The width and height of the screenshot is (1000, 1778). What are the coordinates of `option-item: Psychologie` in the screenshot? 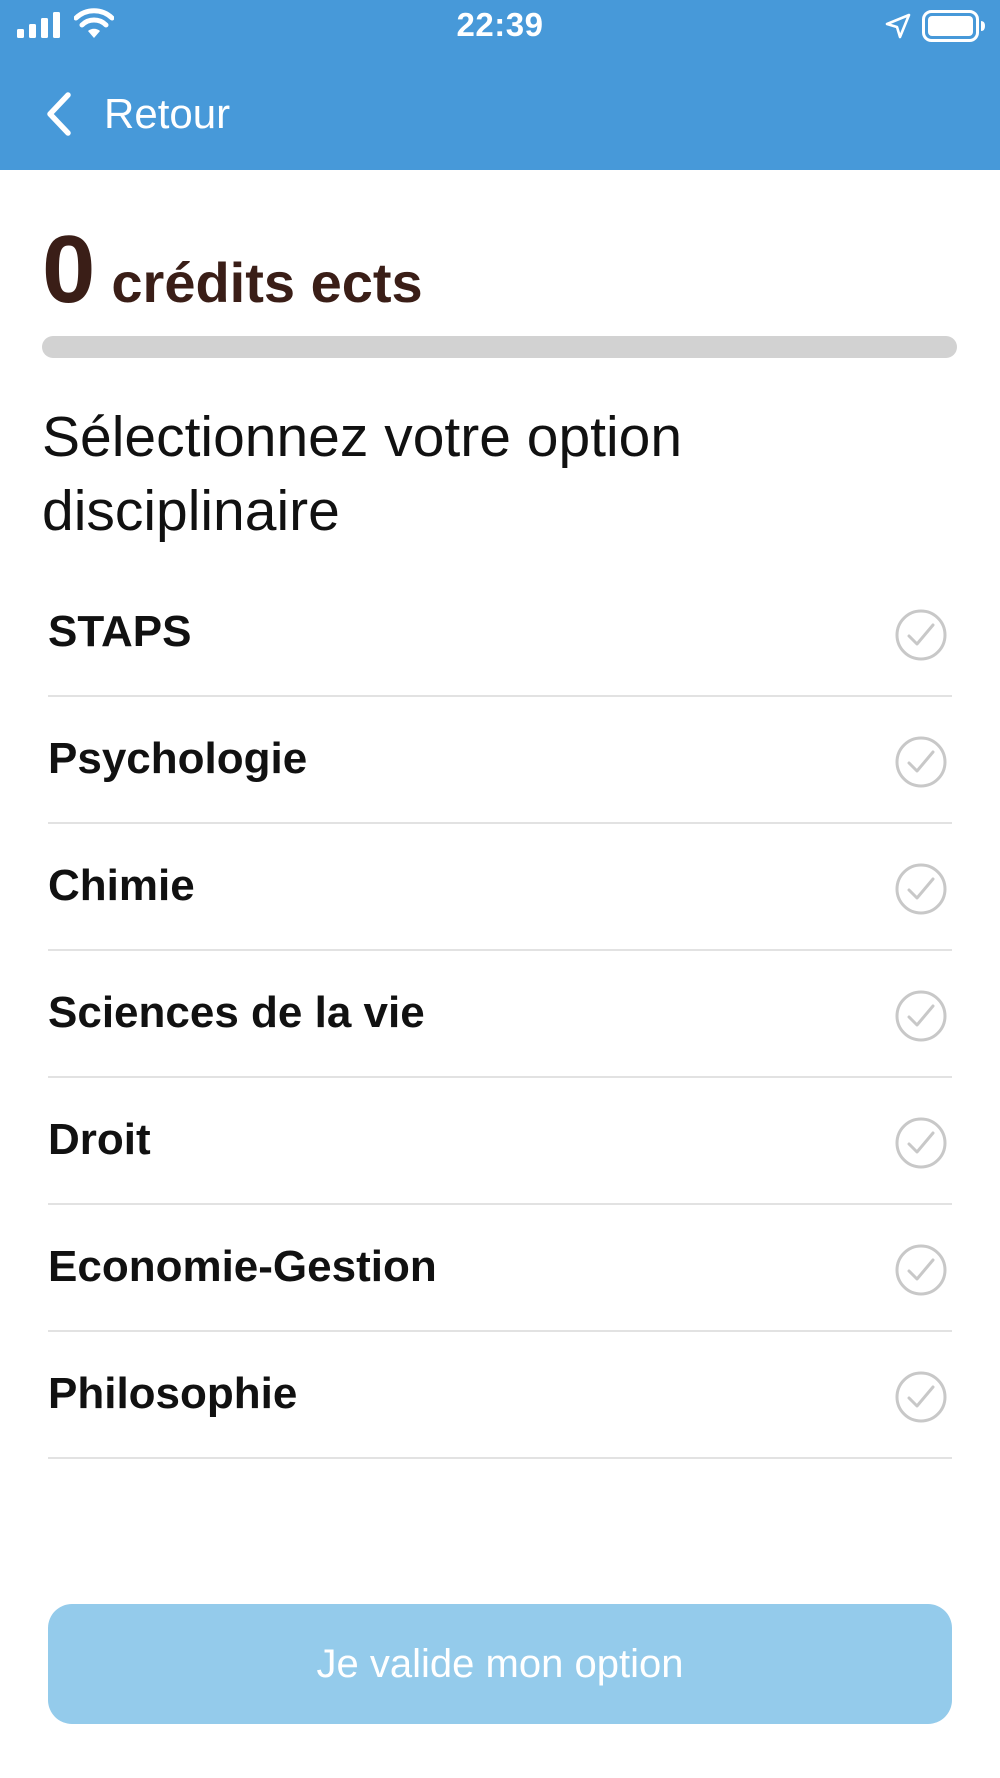 It's located at (500, 760).